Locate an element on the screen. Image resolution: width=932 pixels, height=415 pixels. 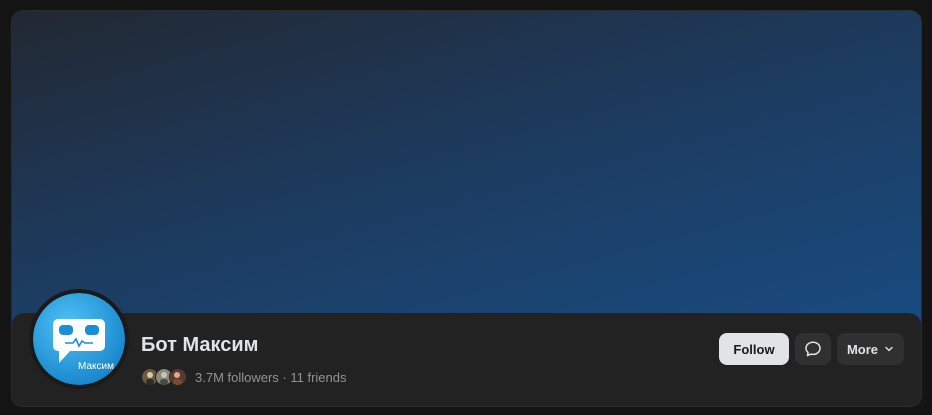
avatar-caption: Максим is located at coordinates (96, 366).